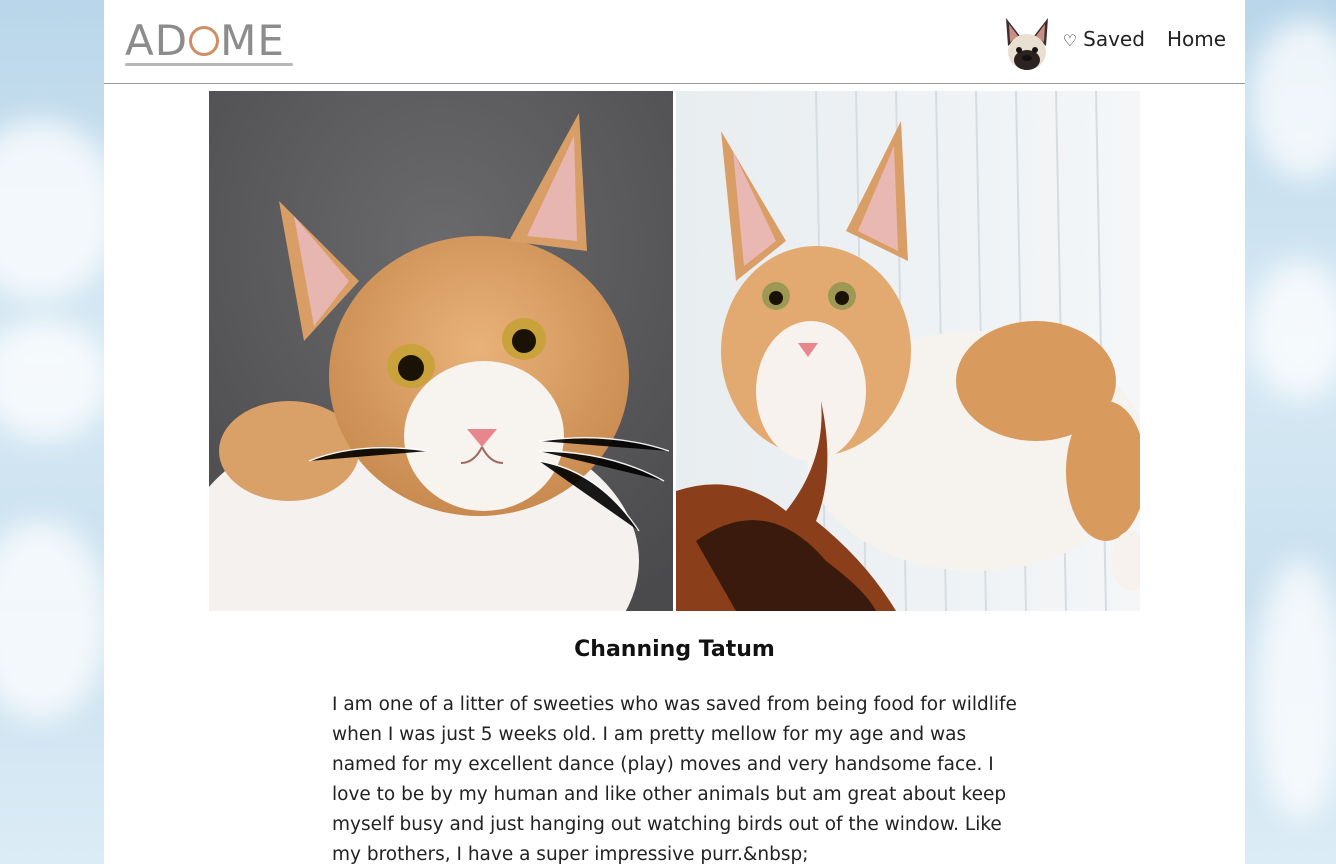 The height and width of the screenshot is (864, 1336). I want to click on heart-outline-icon: ♡, so click(1070, 40).